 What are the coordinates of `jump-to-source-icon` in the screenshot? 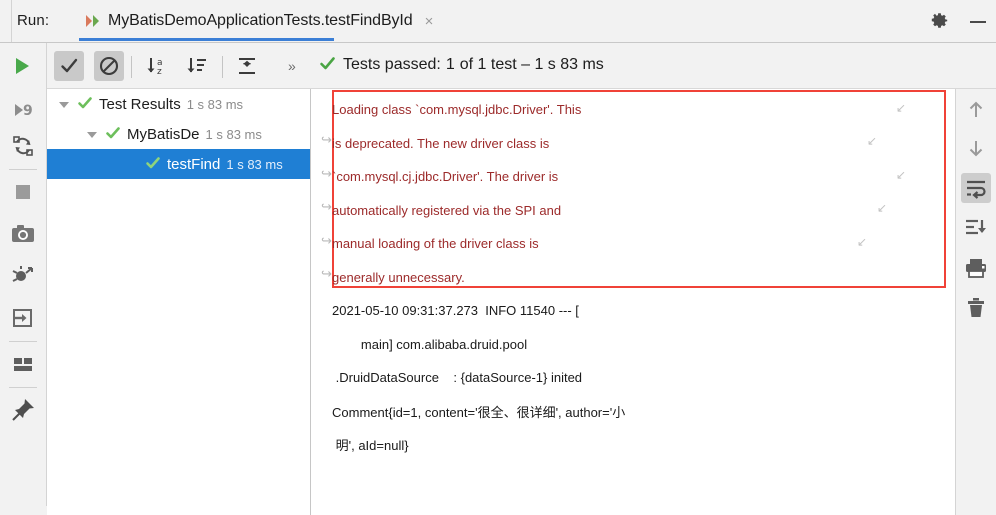 It's located at (23, 318).